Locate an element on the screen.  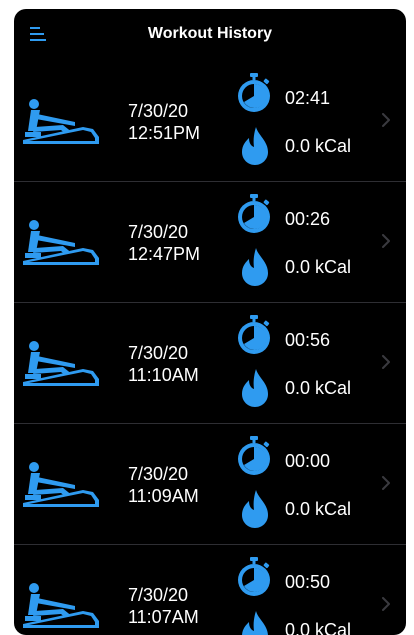
page-title: Workout History is located at coordinates (210, 33).